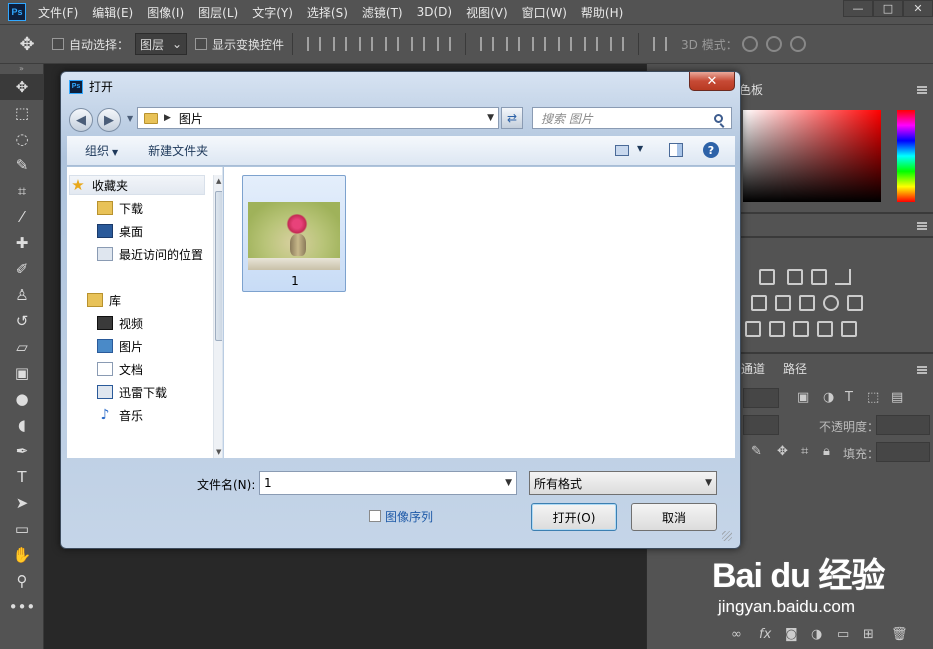 Image resolution: width=933 pixels, height=649 pixels. Describe the element at coordinates (22, 165) in the screenshot. I see `quick-select-tool-icon: ✎` at that location.